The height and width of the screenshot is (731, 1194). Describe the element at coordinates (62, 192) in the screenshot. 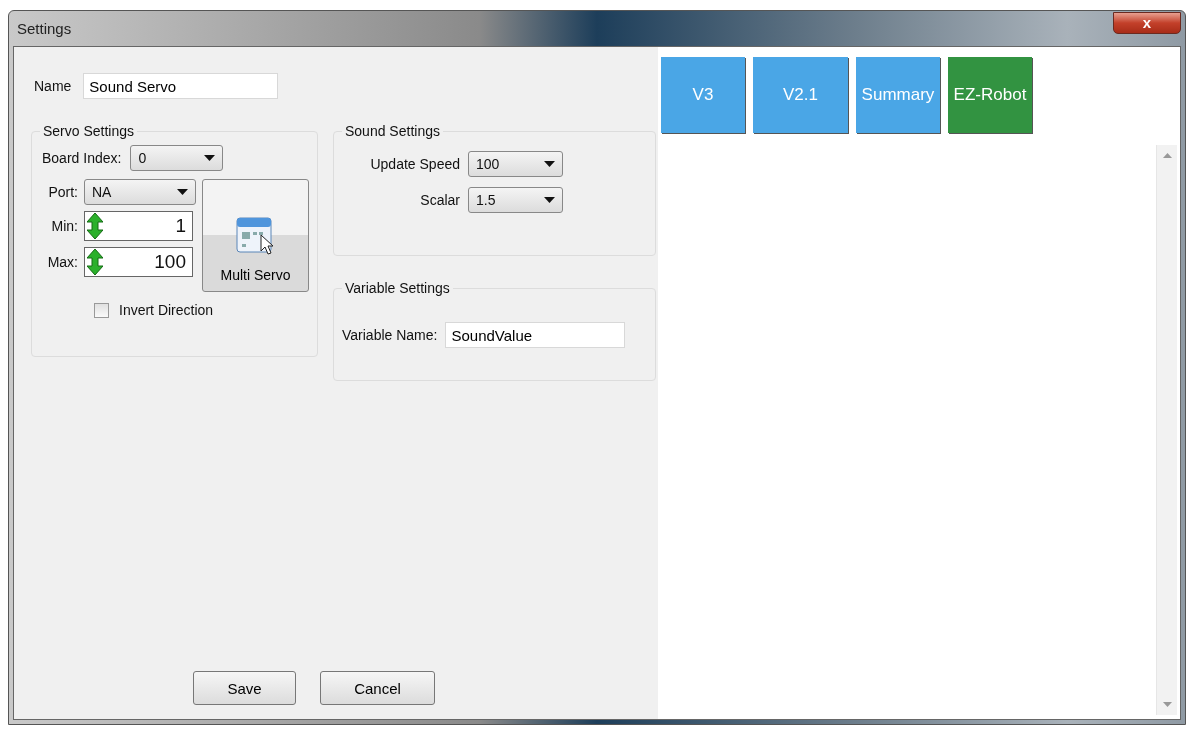

I see `field-label: Port:` at that location.